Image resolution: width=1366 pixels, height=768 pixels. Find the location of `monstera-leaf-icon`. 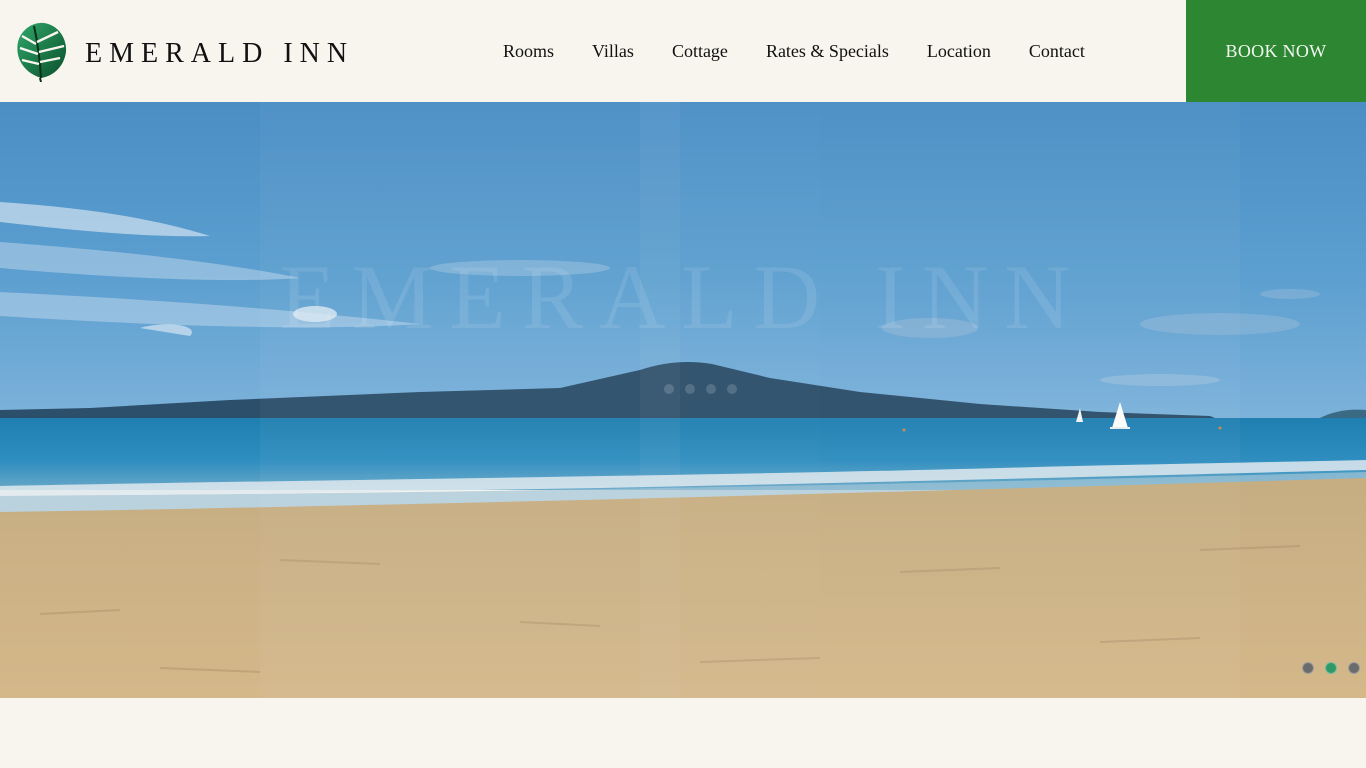

monstera-leaf-icon is located at coordinates (42, 52).